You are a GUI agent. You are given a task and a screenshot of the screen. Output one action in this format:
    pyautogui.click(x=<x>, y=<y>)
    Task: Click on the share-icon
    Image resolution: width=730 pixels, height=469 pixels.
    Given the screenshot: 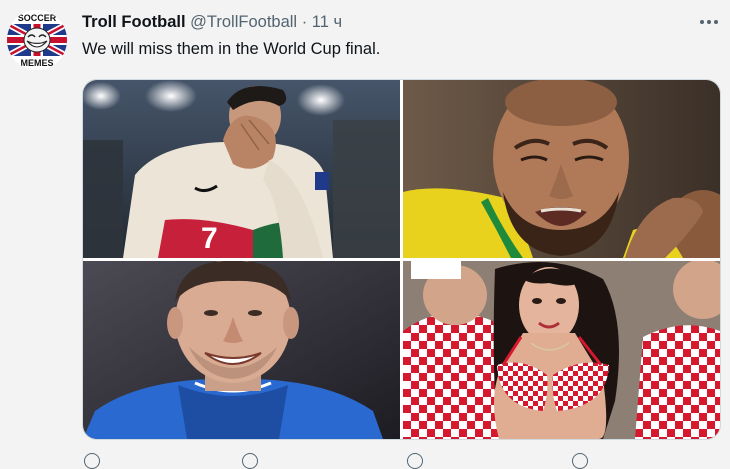 What is the action you would take?
    pyautogui.click(x=580, y=461)
    